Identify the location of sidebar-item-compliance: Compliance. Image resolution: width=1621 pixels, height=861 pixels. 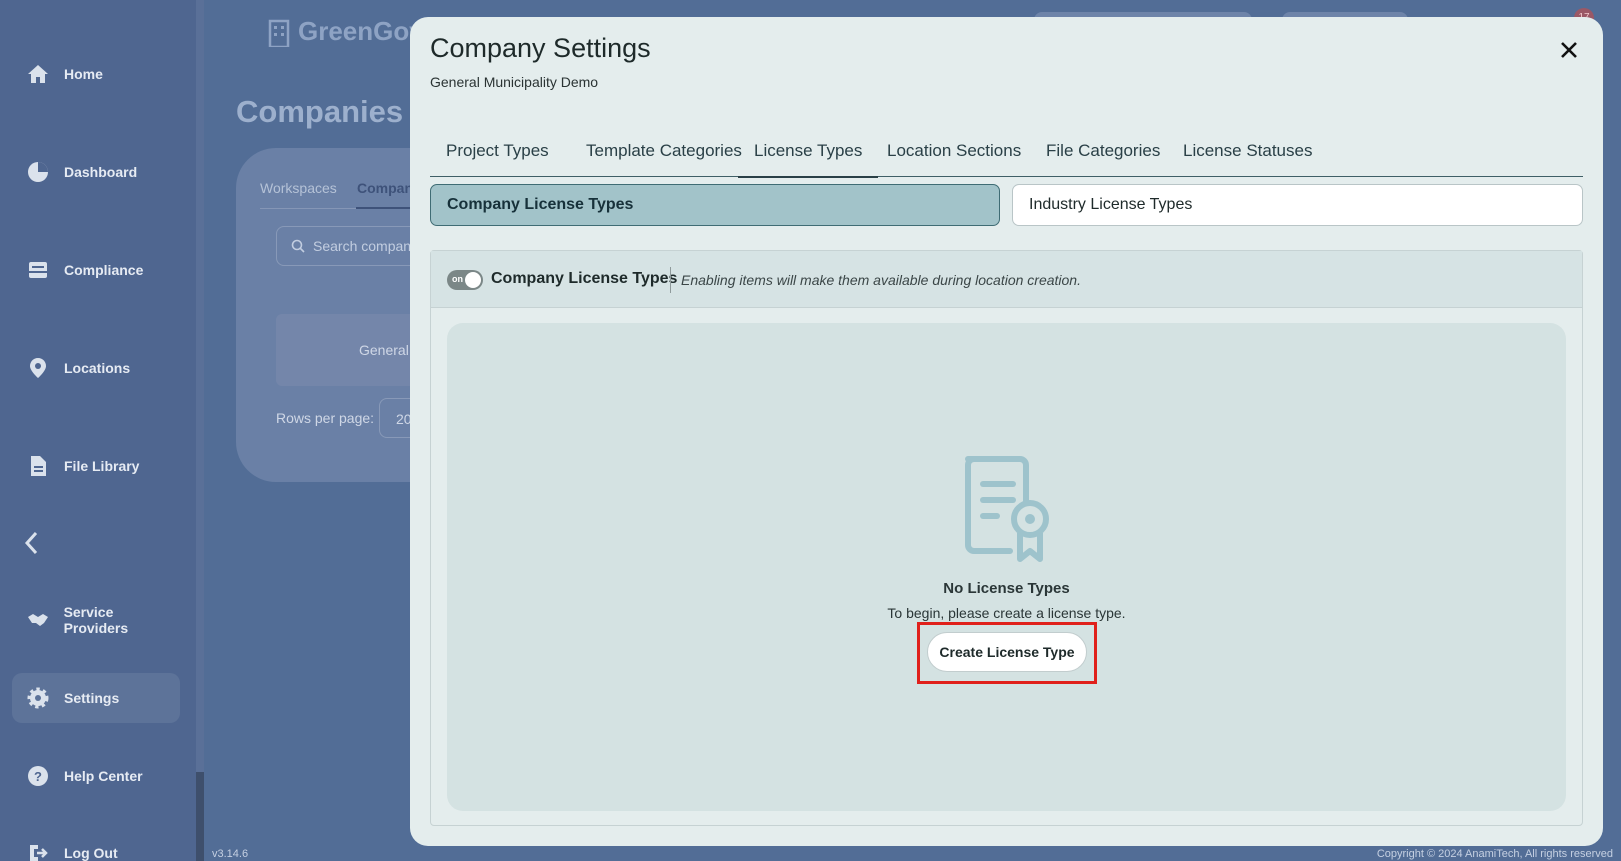
(96, 270).